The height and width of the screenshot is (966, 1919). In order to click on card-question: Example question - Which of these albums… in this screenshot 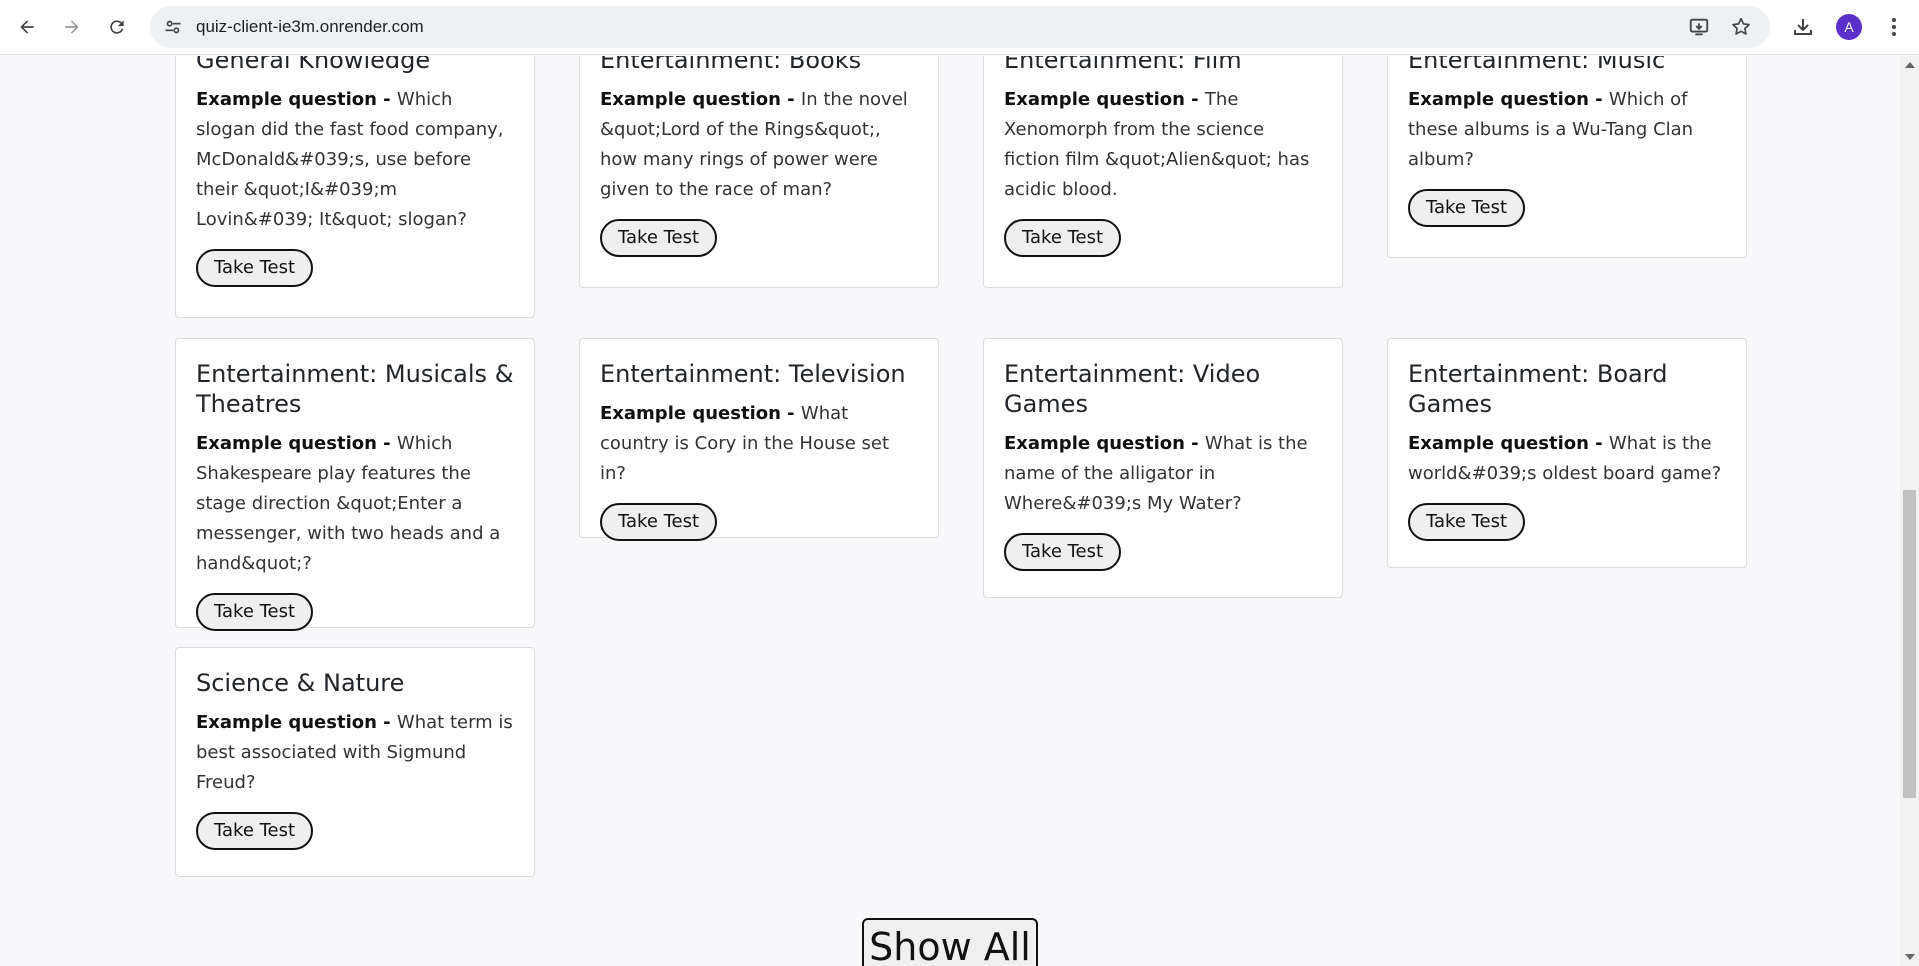, I will do `click(1567, 130)`.